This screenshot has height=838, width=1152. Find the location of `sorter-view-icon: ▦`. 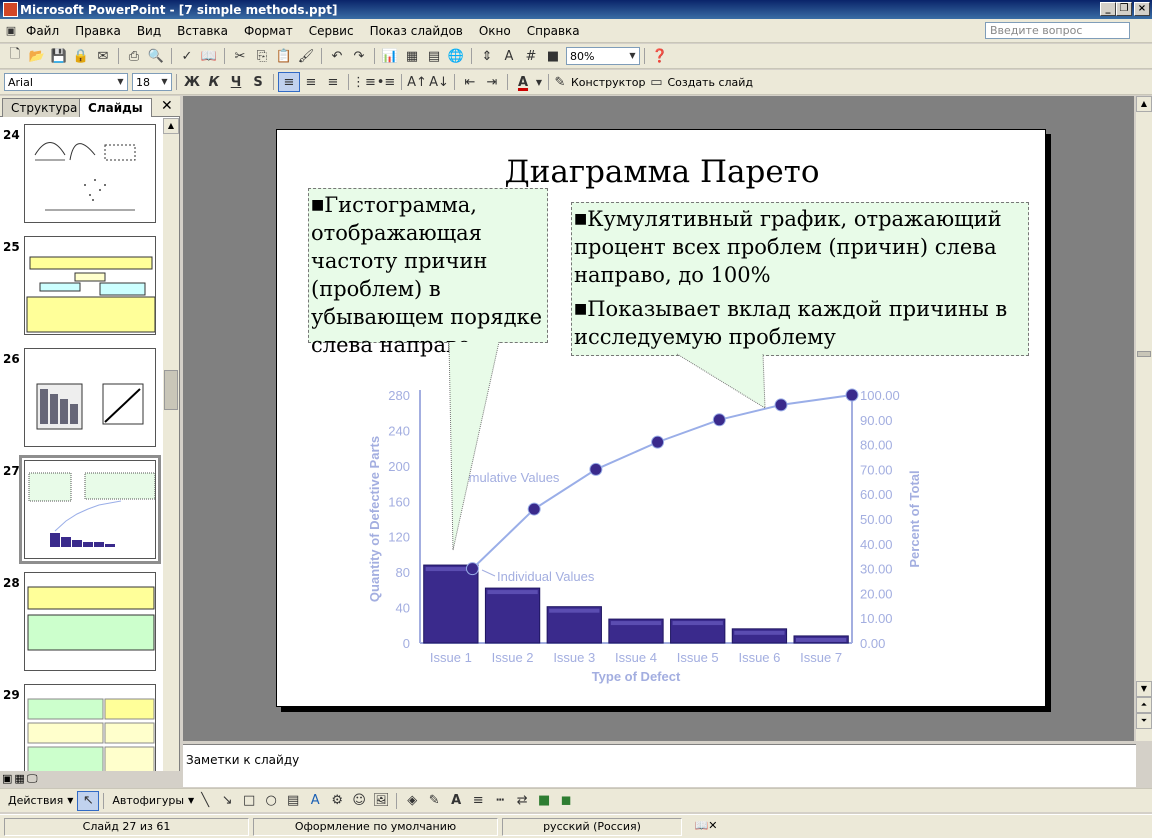

sorter-view-icon: ▦ is located at coordinates (19, 779).